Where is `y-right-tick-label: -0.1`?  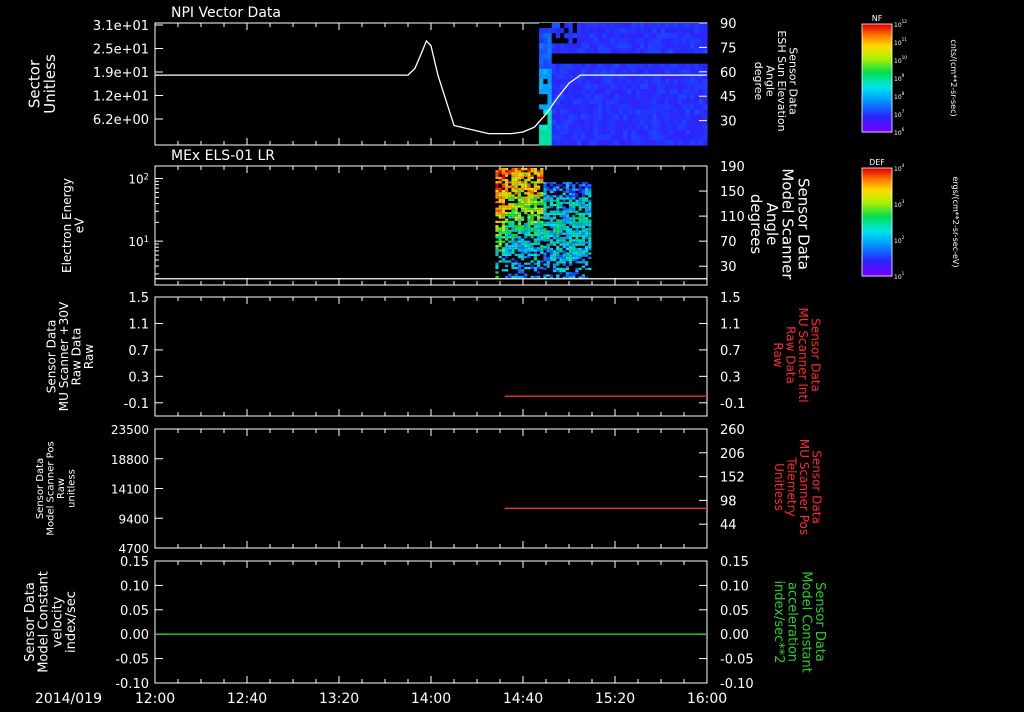
y-right-tick-label: -0.1 is located at coordinates (732, 404).